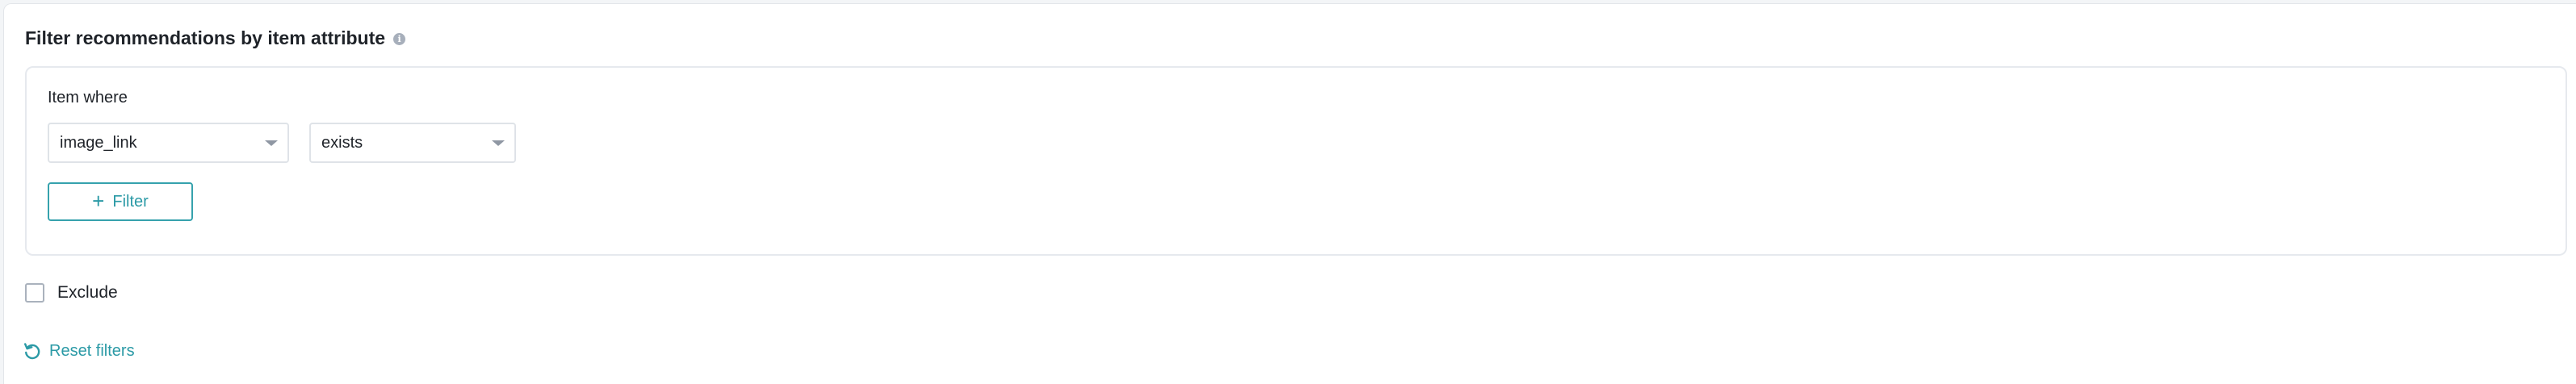  I want to click on reset-filters-link: Reset filters, so click(79, 351).